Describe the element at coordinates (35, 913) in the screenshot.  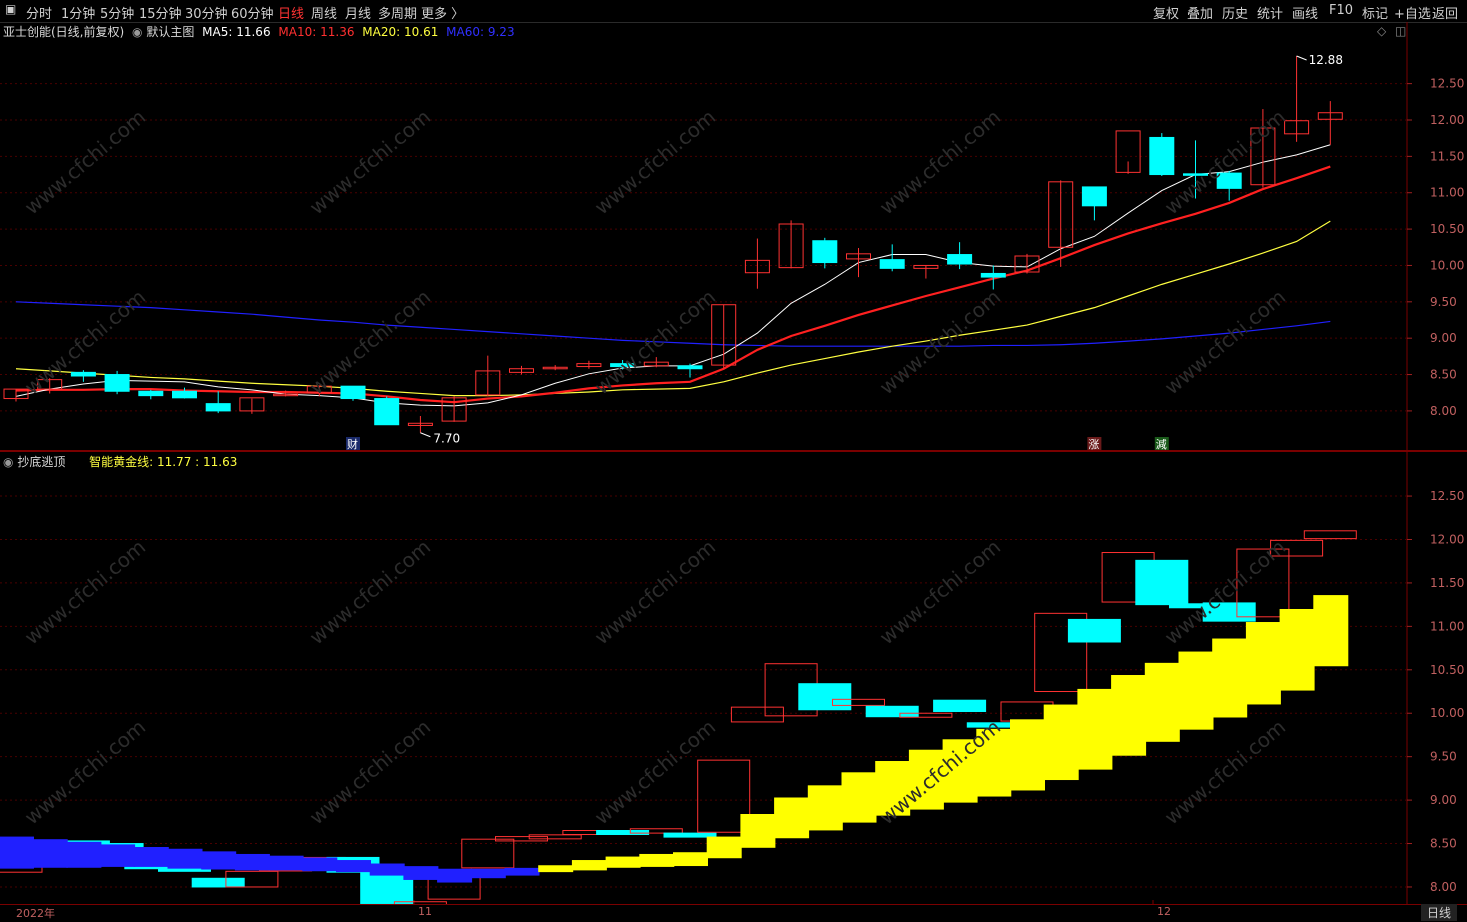
I see `x-label-year: 2022年` at that location.